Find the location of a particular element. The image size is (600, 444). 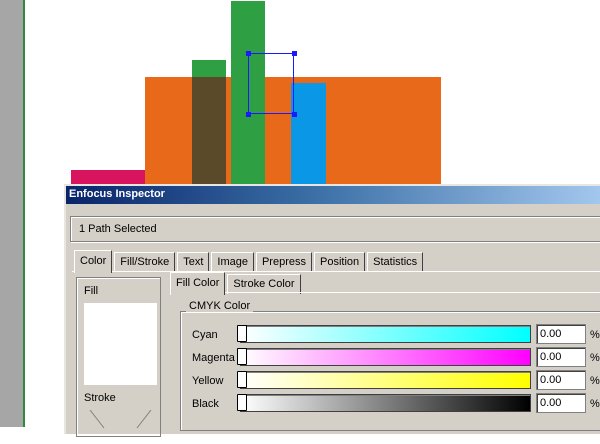

tab-stroke-color: Stroke Color is located at coordinates (264, 284).